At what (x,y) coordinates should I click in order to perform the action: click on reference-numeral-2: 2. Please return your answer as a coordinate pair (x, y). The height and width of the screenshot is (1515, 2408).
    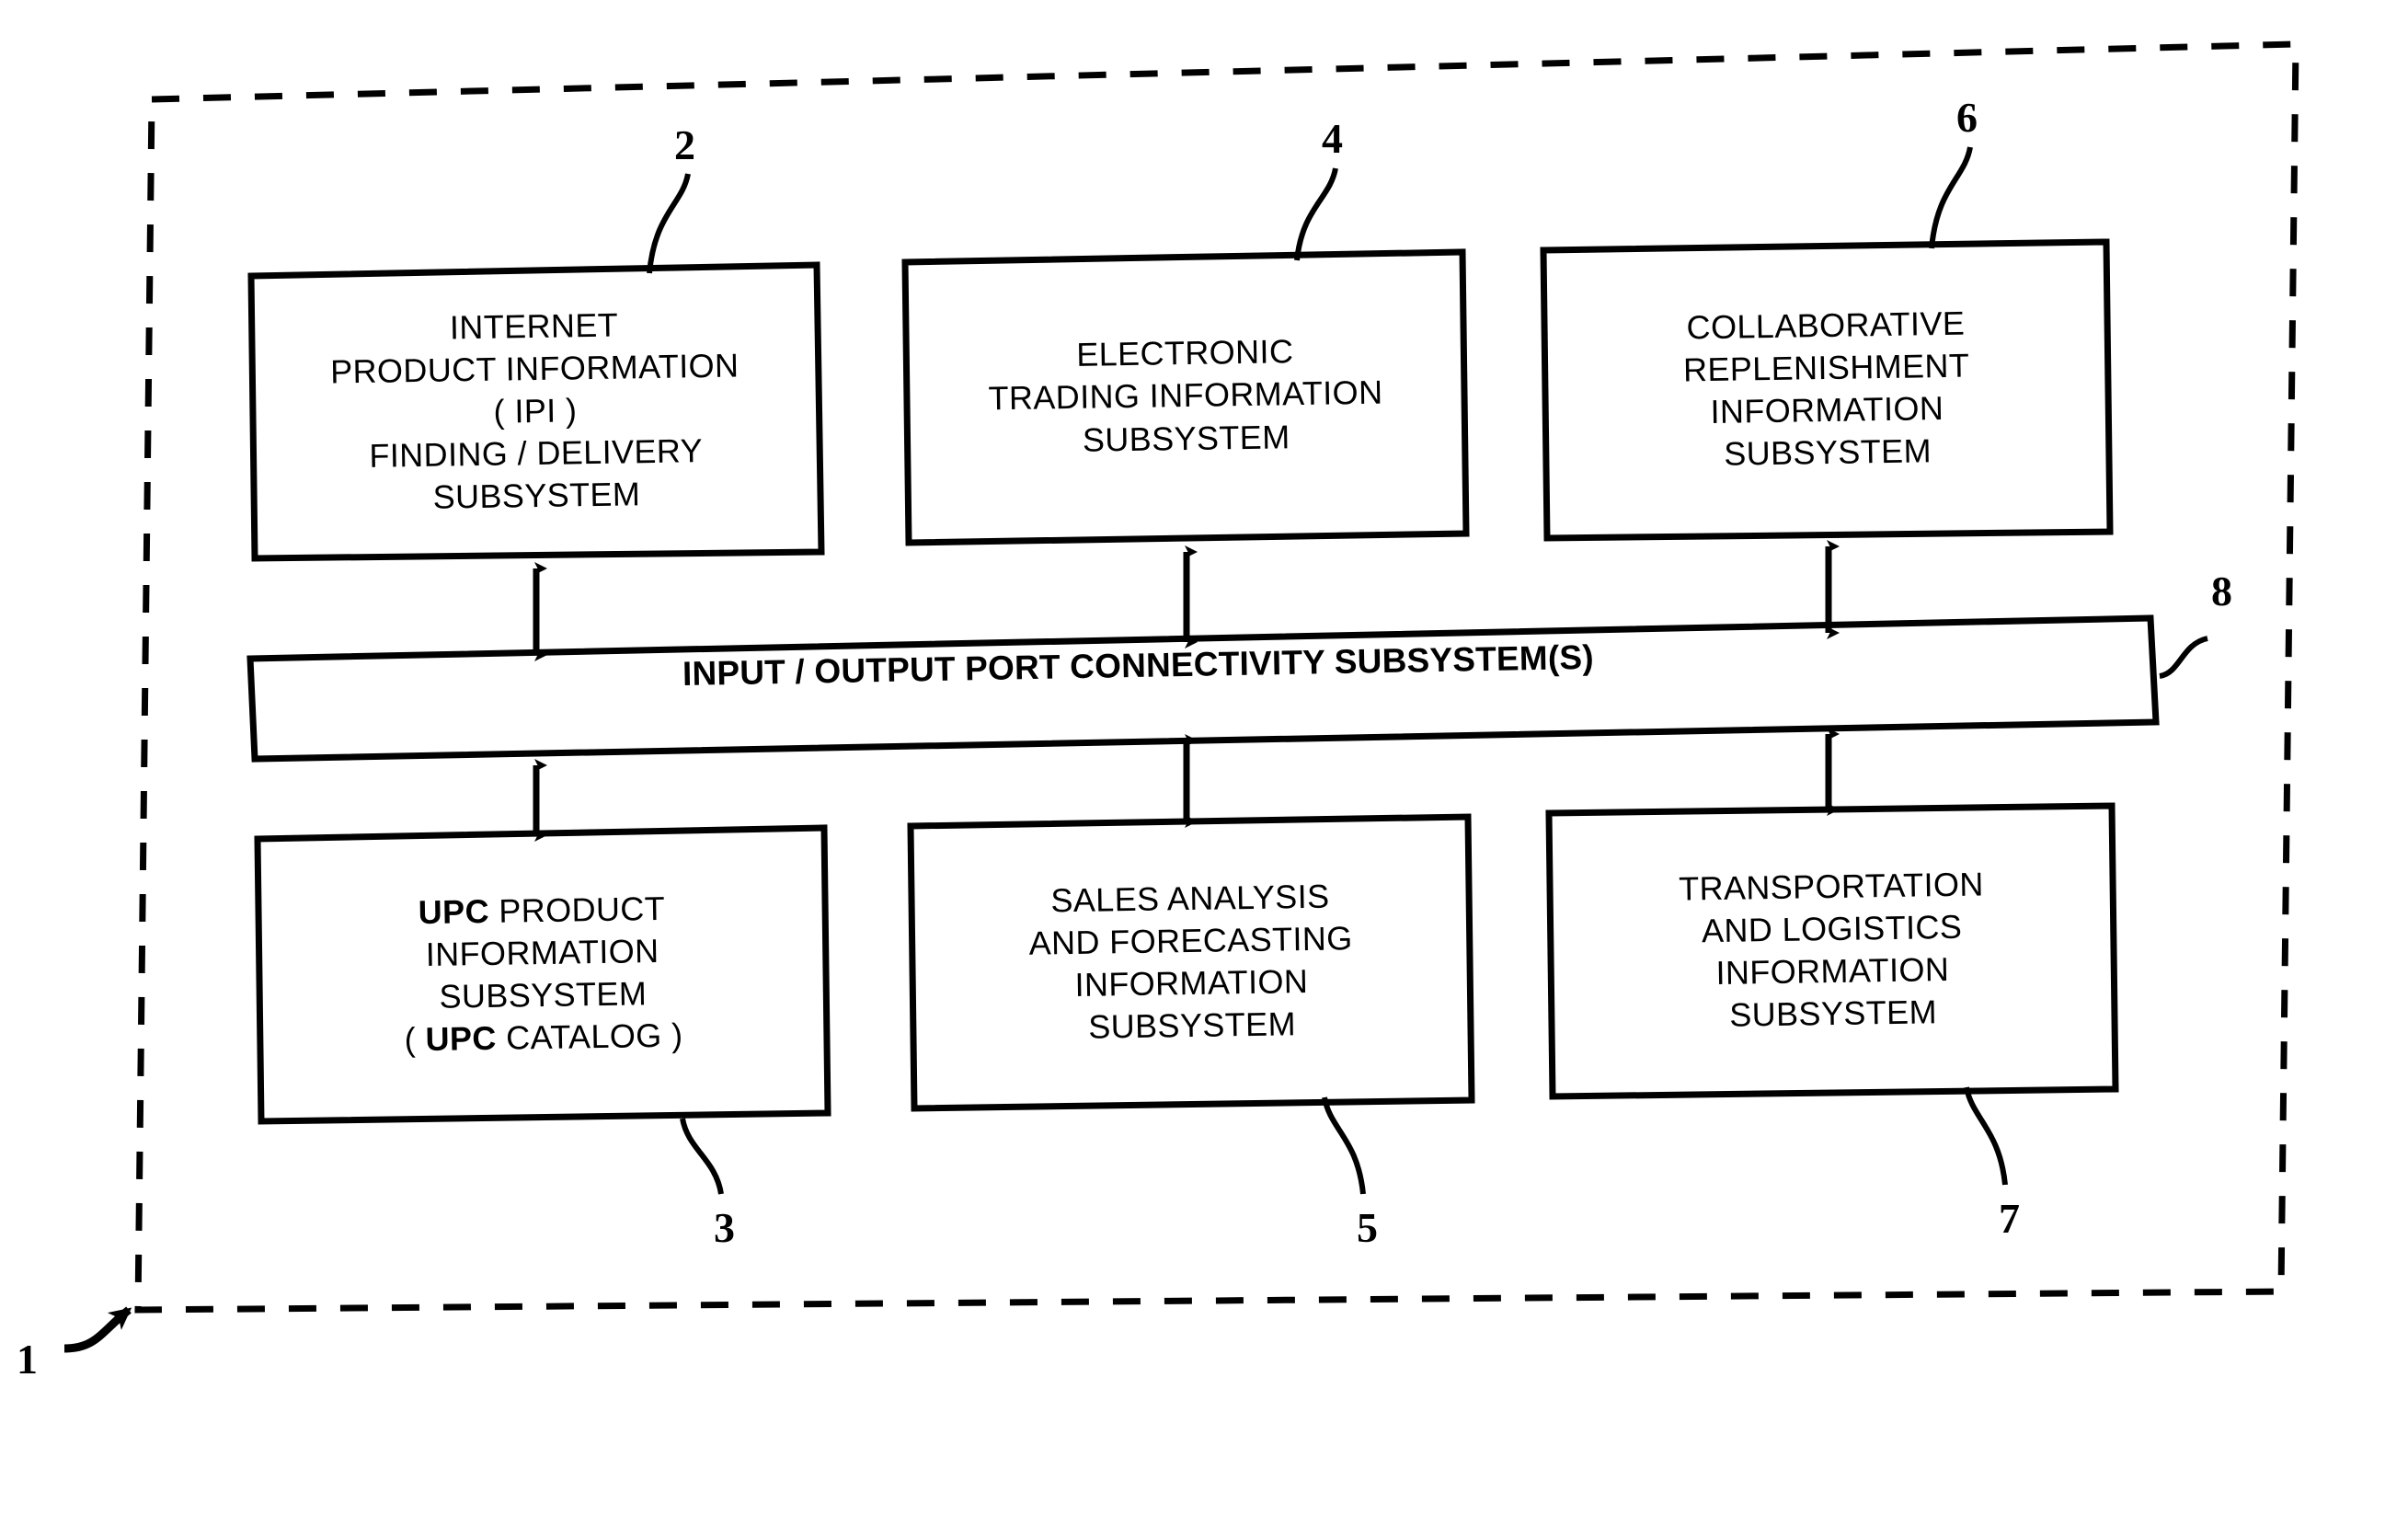
    Looking at the image, I should click on (684, 145).